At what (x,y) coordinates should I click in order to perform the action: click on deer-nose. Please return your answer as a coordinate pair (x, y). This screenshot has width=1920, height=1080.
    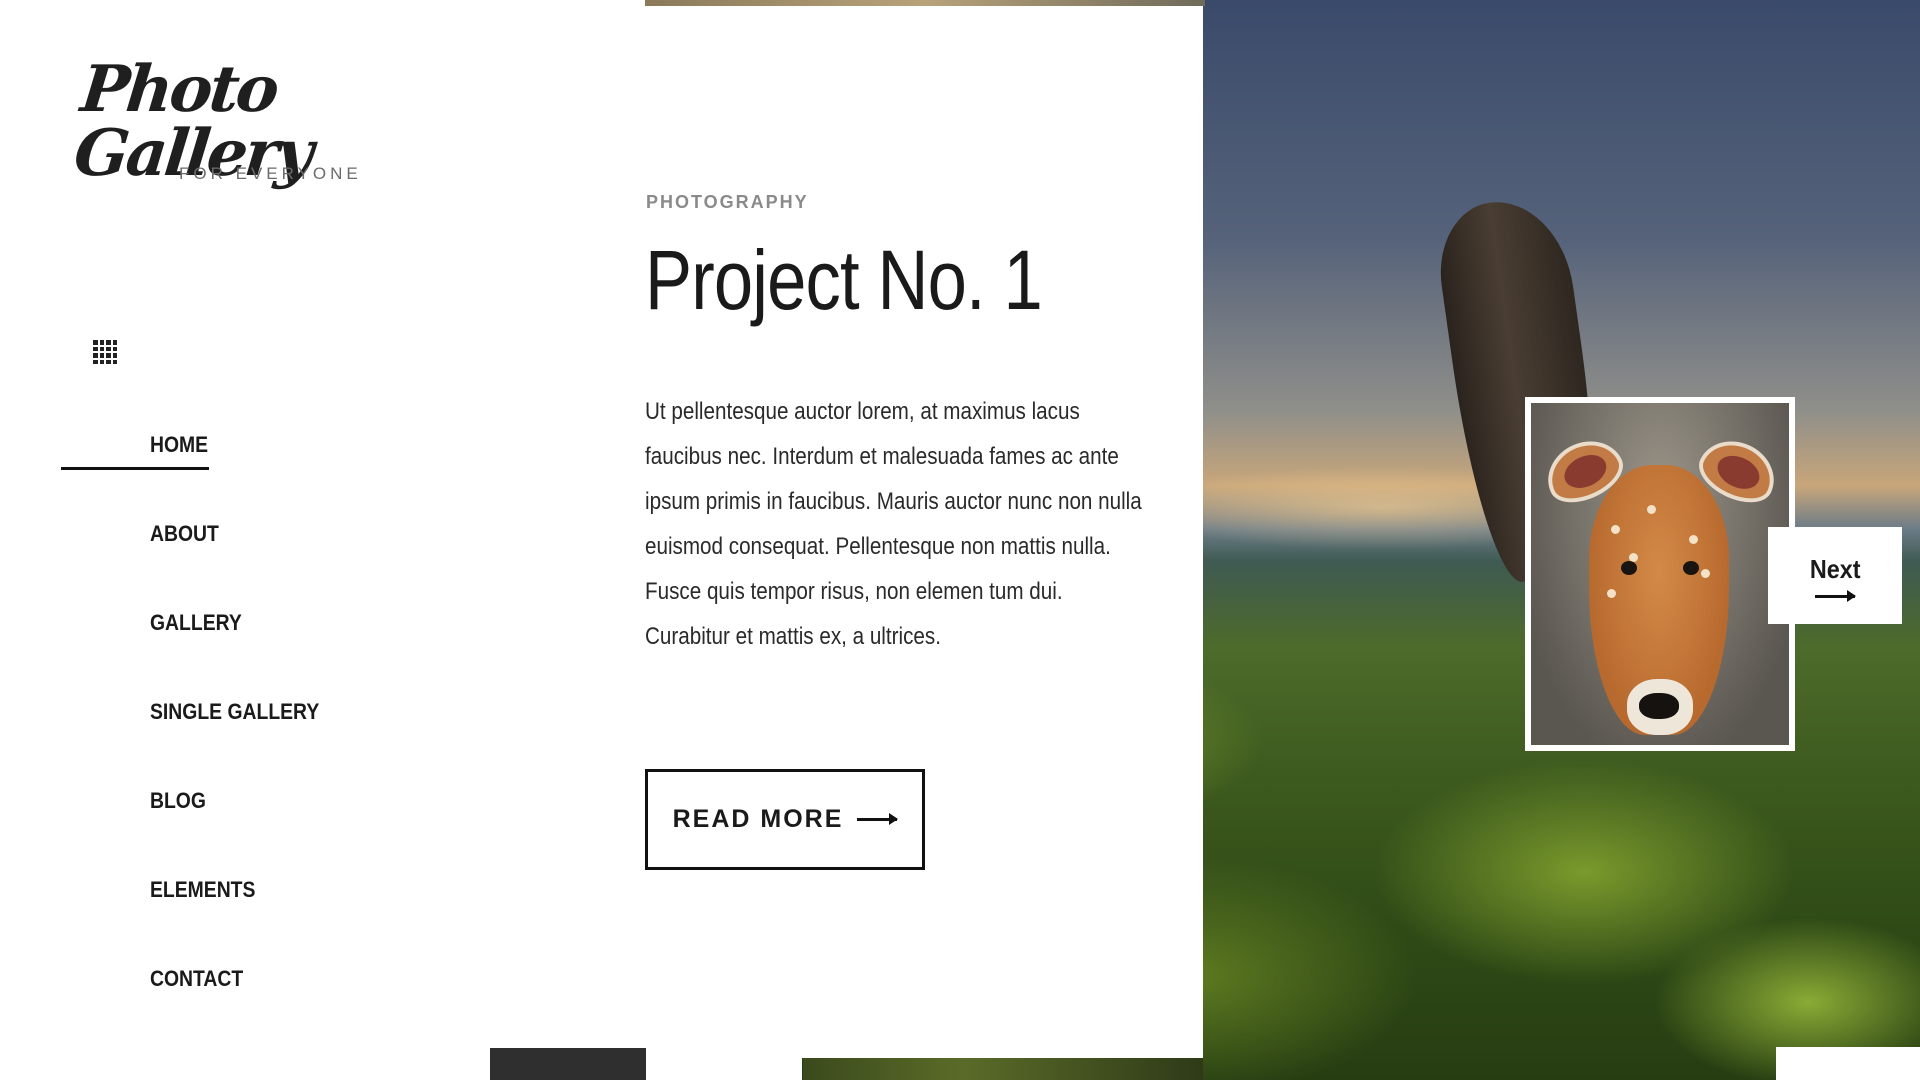
    Looking at the image, I should click on (1659, 706).